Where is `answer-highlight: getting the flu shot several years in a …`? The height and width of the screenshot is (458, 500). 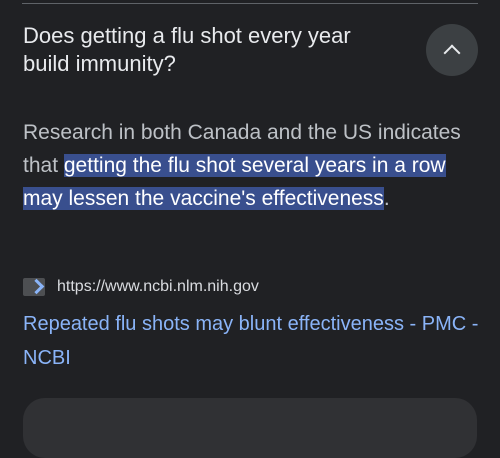
answer-highlight: getting the flu shot several years in a … is located at coordinates (234, 182).